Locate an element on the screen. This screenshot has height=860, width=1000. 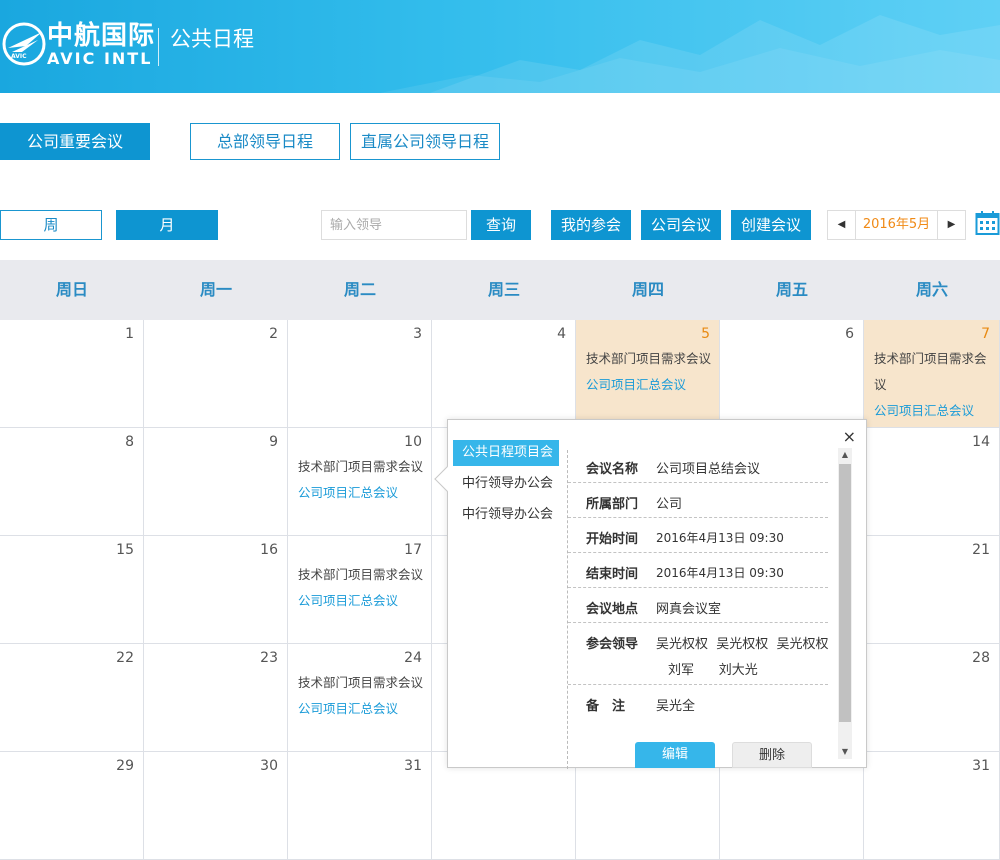
create-meeting-button: 创建会议 is located at coordinates (771, 225).